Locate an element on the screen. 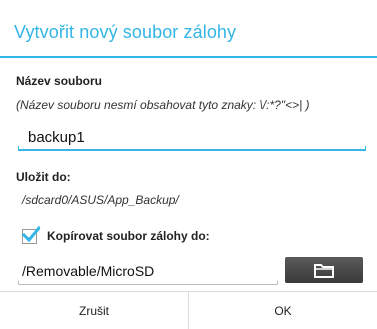 This screenshot has width=377, height=329. ok-button: OK is located at coordinates (283, 310).